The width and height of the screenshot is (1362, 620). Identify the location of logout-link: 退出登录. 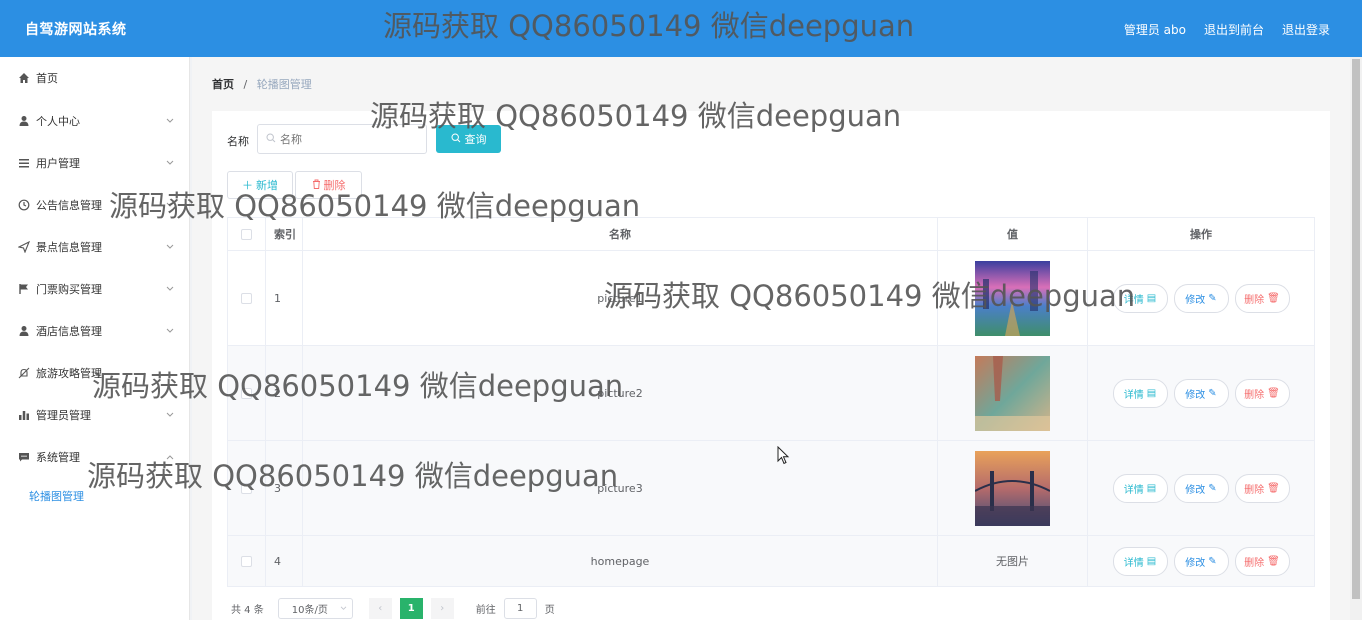
(1306, 29).